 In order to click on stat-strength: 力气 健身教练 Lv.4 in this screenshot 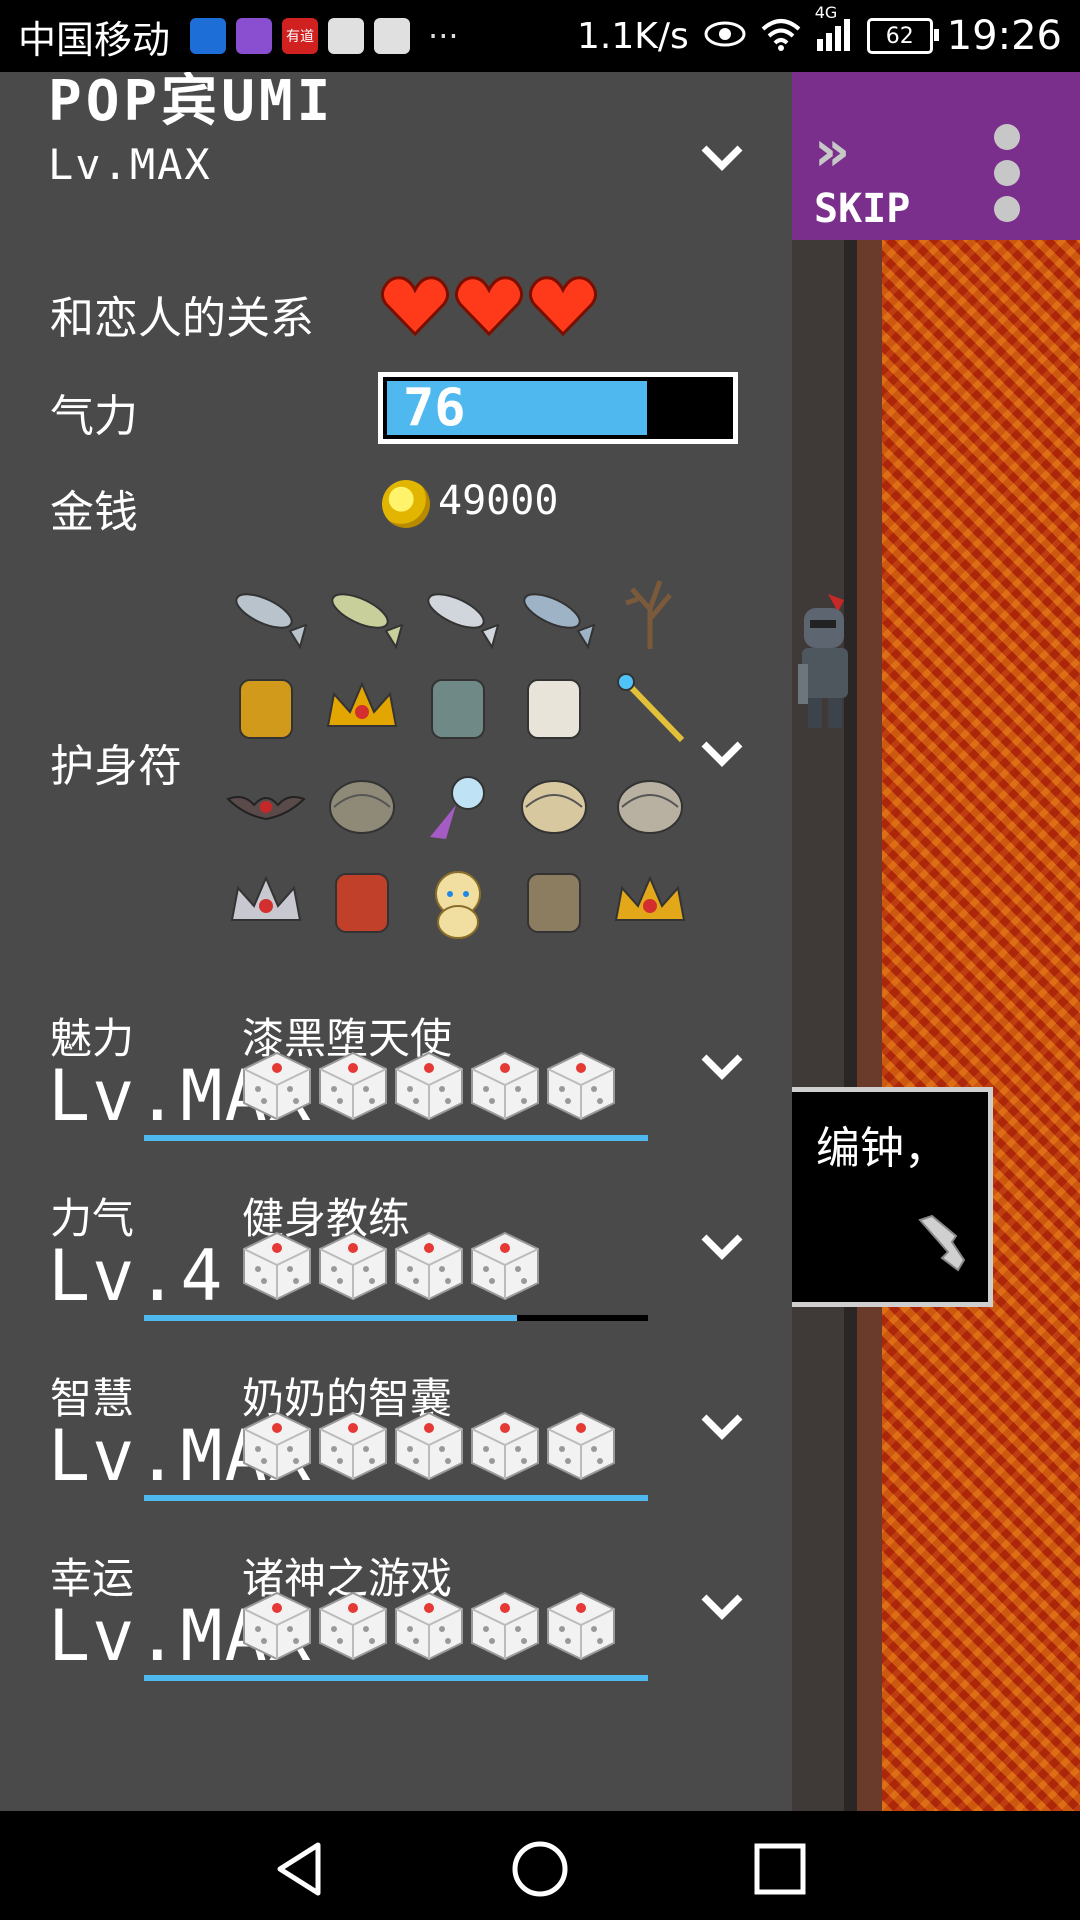, I will do `click(396, 1270)`.